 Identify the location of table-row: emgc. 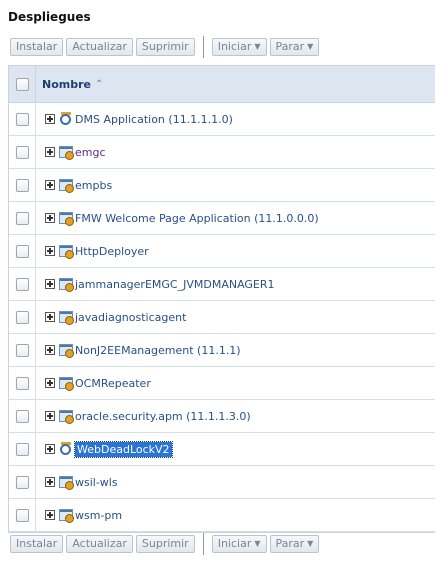
(222, 152).